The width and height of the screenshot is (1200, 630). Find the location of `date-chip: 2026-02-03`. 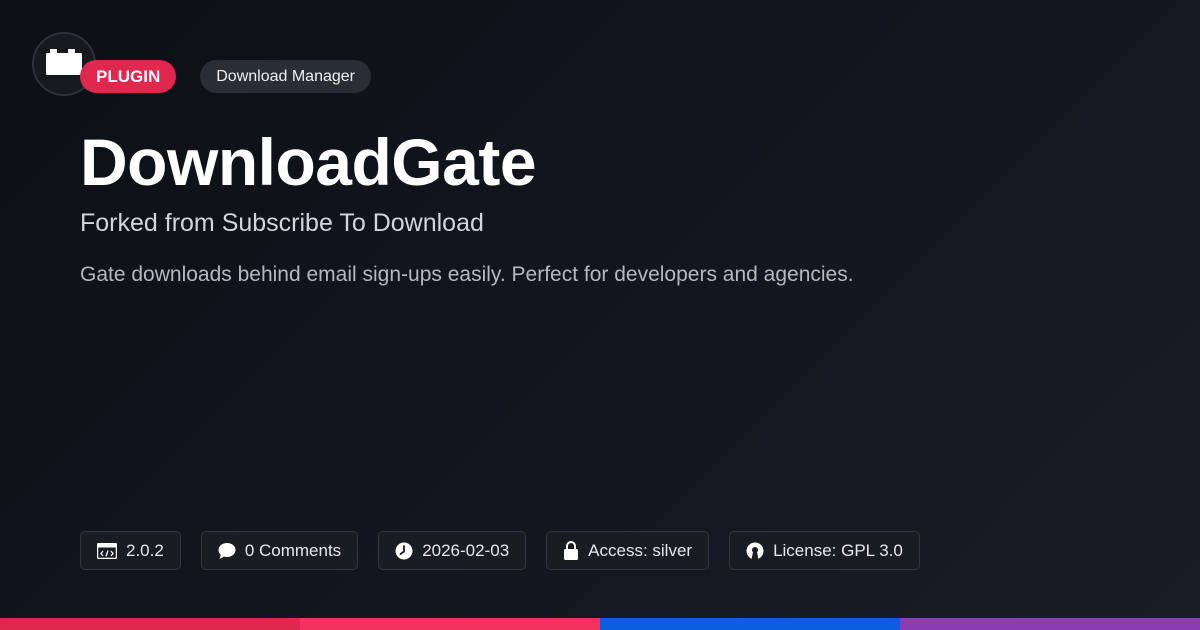

date-chip: 2026-02-03 is located at coordinates (452, 550).